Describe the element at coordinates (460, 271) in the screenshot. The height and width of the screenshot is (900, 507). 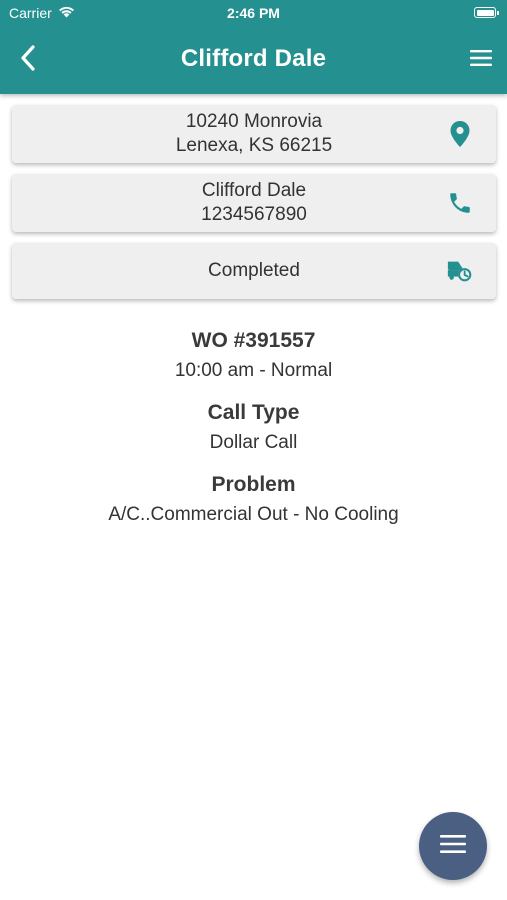
I see `truck-clock-icon` at that location.